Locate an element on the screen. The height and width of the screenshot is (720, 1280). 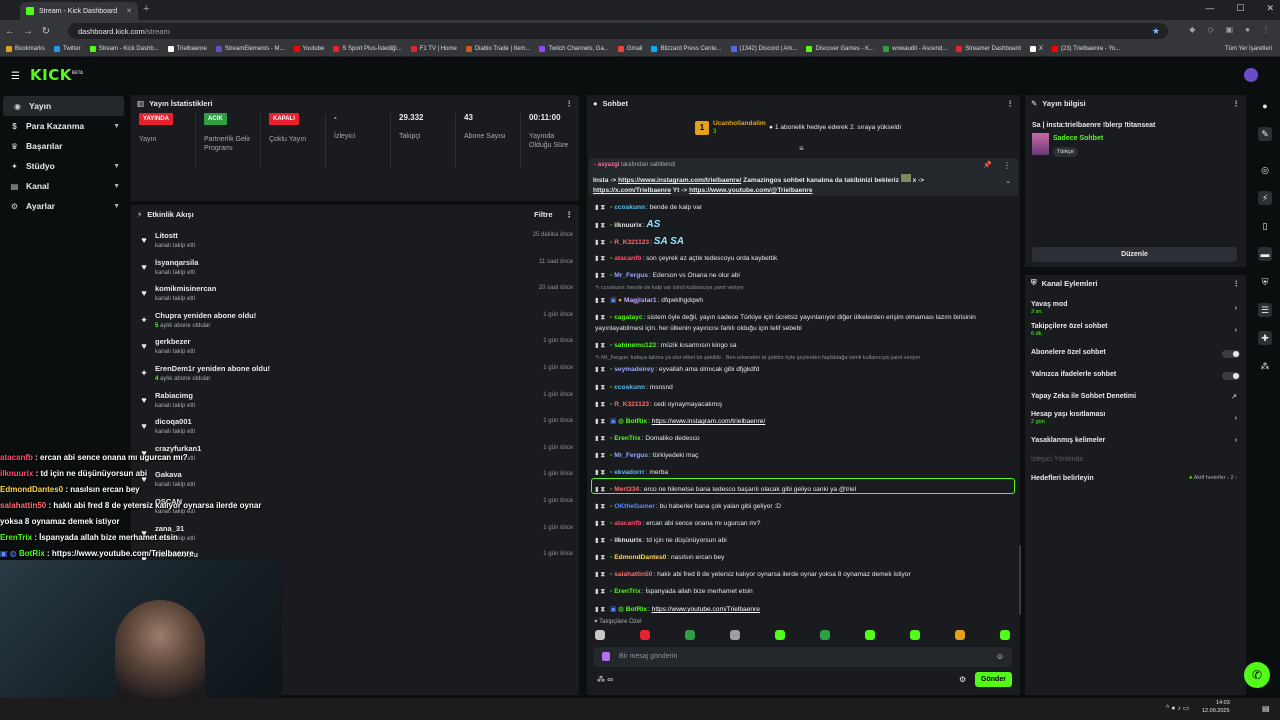
chevron-down-icon: ⌄ is located at coordinates (1008, 181).